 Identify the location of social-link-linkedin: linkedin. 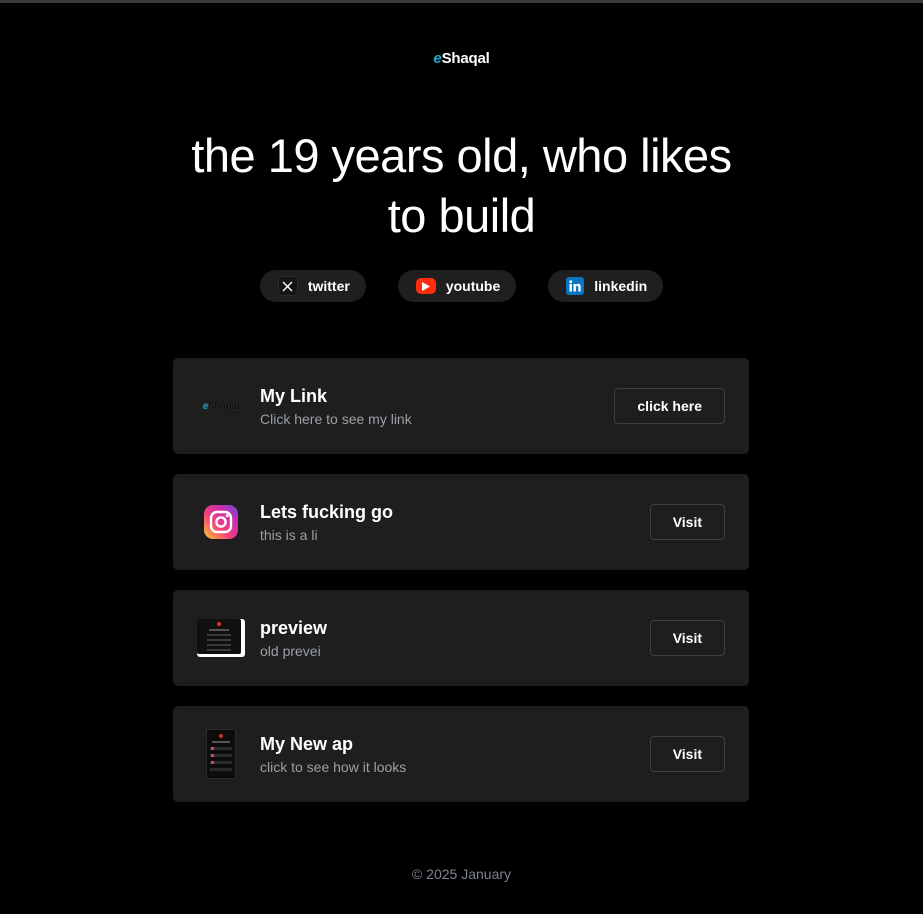
(606, 286).